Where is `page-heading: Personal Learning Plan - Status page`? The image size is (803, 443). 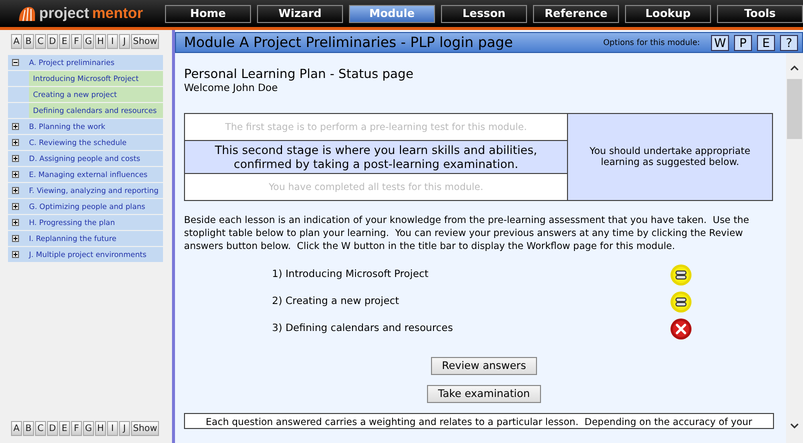
page-heading: Personal Learning Plan - Status page is located at coordinates (299, 73).